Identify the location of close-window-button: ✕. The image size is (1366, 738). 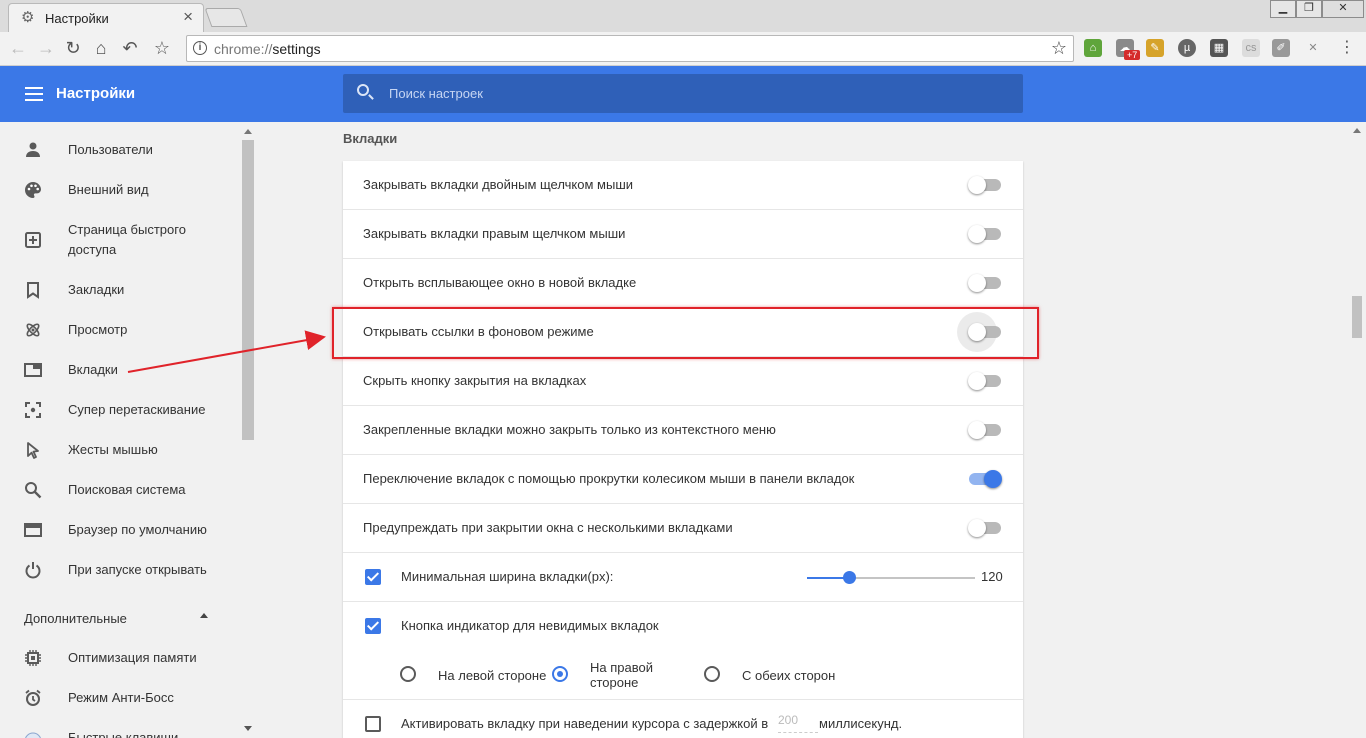
(1343, 9).